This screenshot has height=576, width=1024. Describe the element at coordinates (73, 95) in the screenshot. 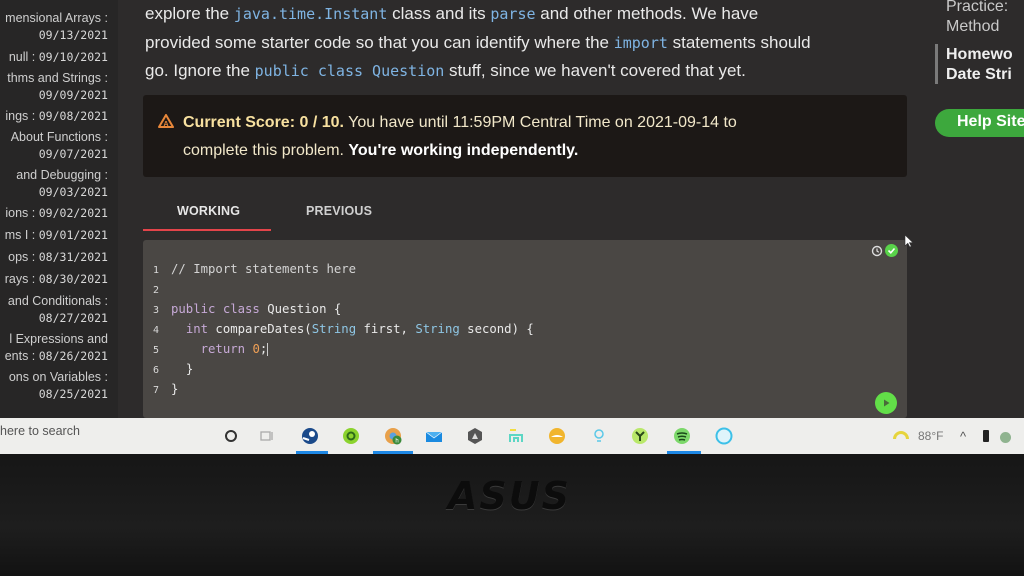

I see `item-date: 09/09/2021` at that location.